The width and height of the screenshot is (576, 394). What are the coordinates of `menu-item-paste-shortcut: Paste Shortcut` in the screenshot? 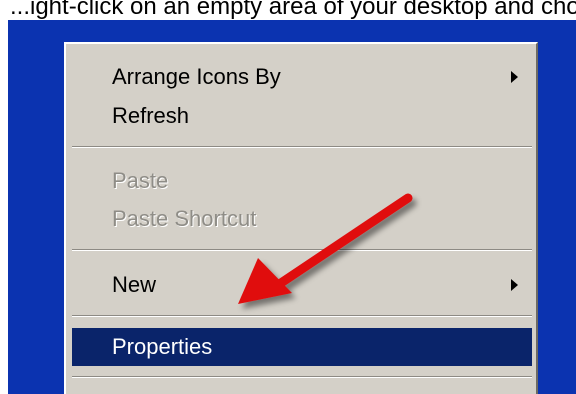 It's located at (302, 219).